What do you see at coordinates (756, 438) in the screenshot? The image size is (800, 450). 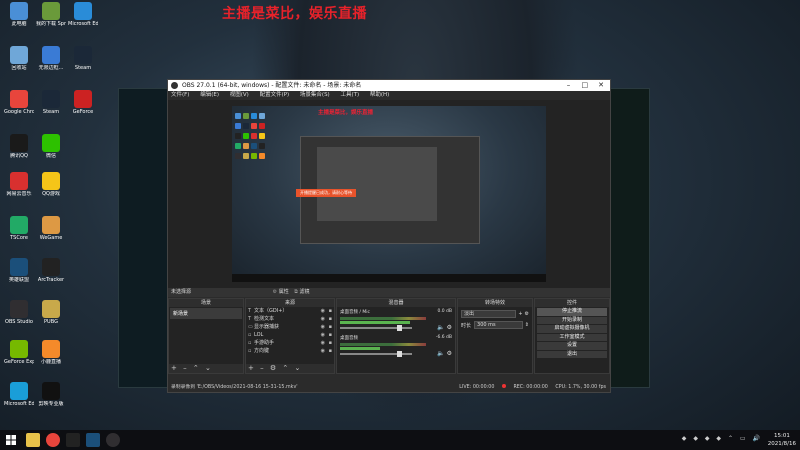 I see `volume-icon: 🔊` at bounding box center [756, 438].